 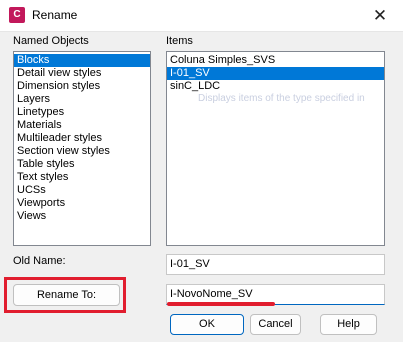 What do you see at coordinates (82, 177) in the screenshot?
I see `named-object-item-text-styles: Text styles` at bounding box center [82, 177].